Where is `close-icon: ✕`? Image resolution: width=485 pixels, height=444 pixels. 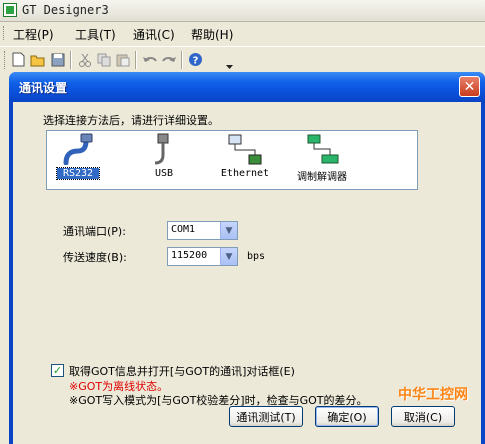
close-icon: ✕ is located at coordinates (469, 86).